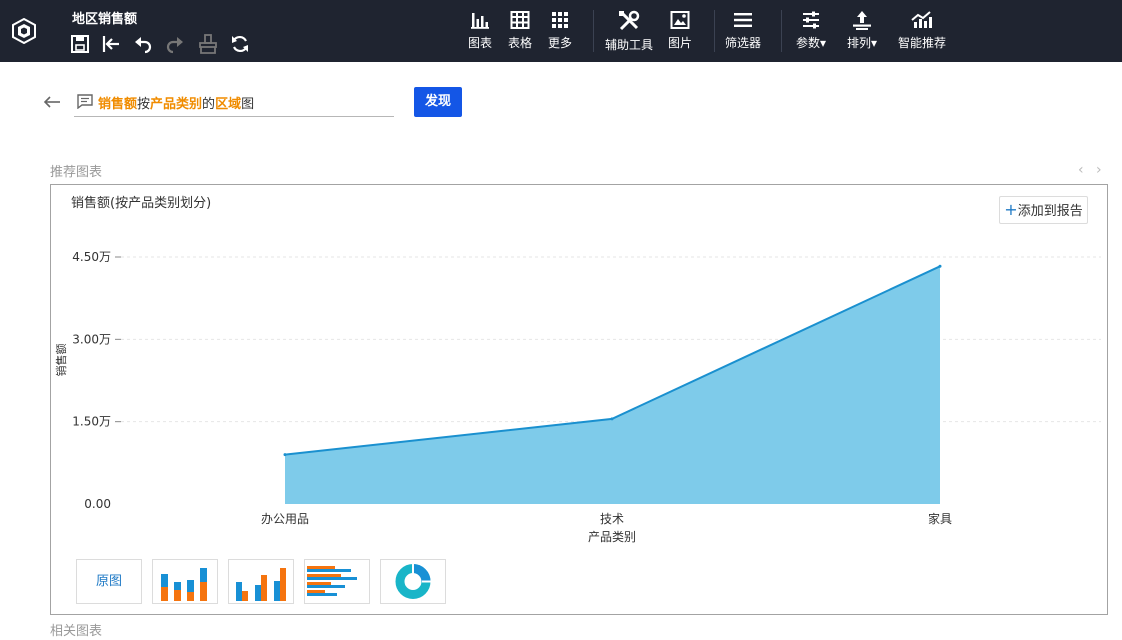  I want to click on sliders-icon, so click(811, 20).